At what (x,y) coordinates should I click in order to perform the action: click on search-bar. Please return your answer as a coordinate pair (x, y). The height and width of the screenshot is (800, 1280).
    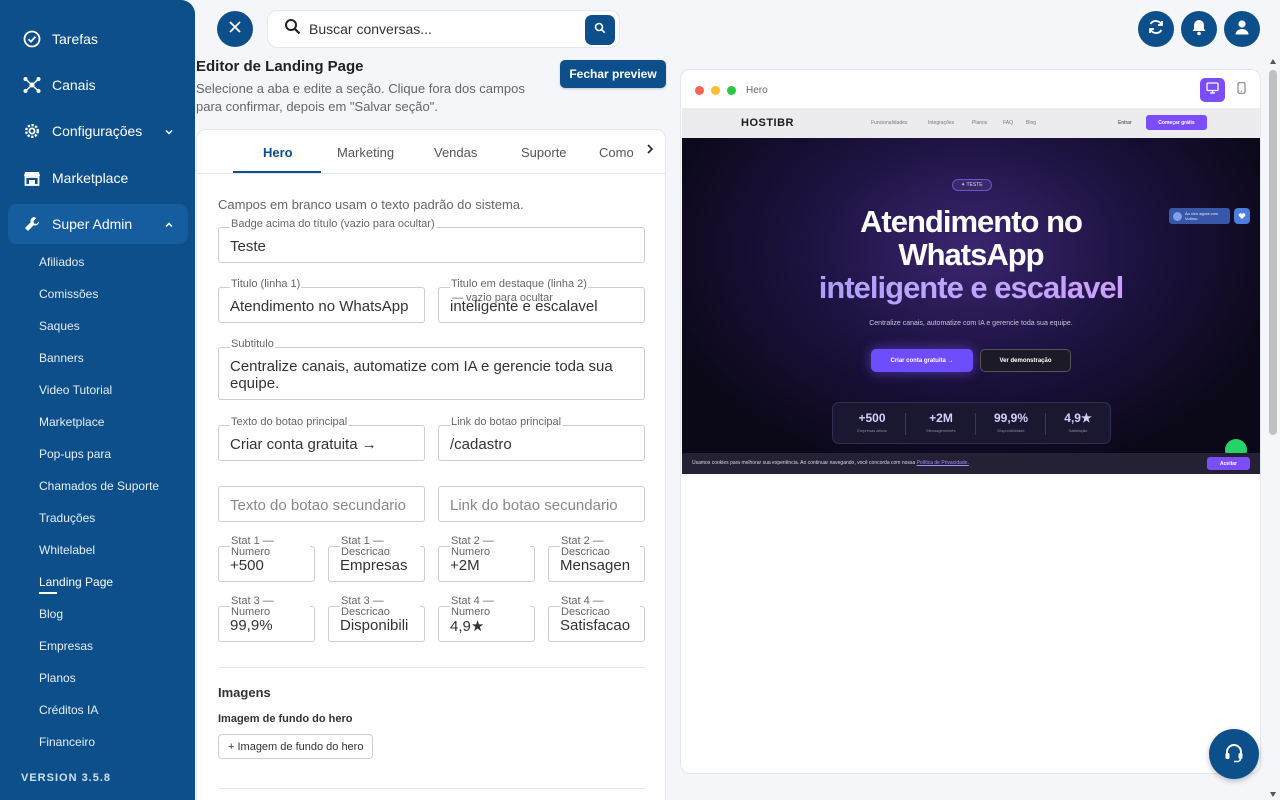
    Looking at the image, I should click on (443, 29).